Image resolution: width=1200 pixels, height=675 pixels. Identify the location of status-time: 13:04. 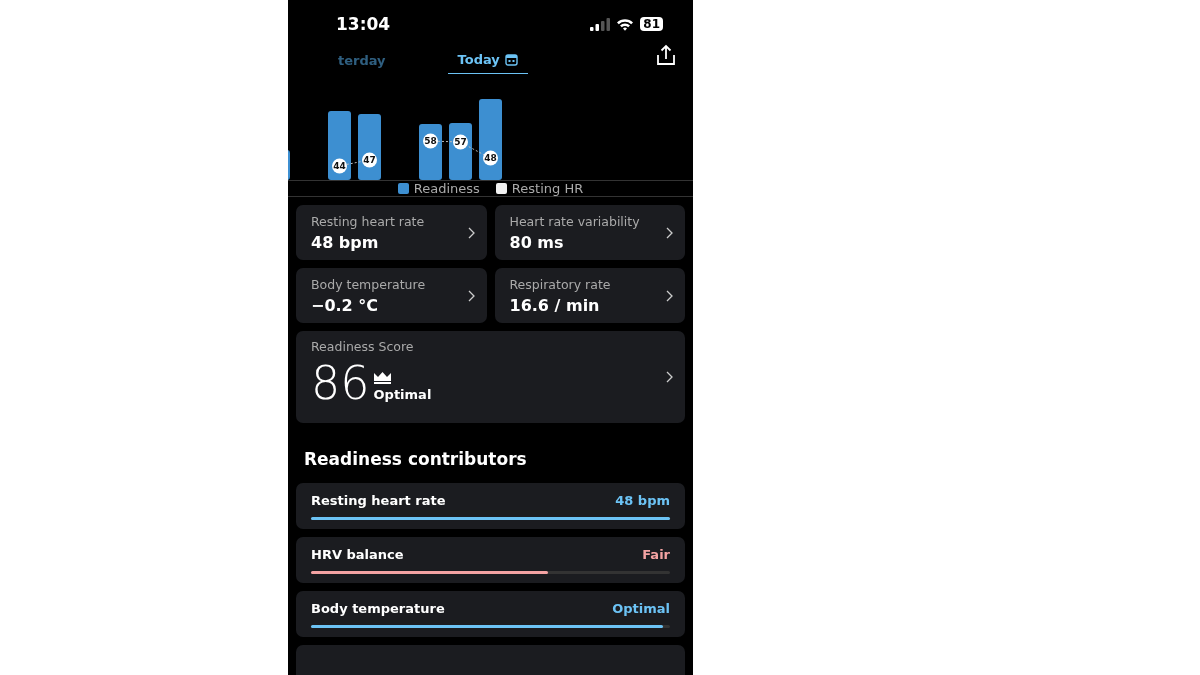
(363, 24).